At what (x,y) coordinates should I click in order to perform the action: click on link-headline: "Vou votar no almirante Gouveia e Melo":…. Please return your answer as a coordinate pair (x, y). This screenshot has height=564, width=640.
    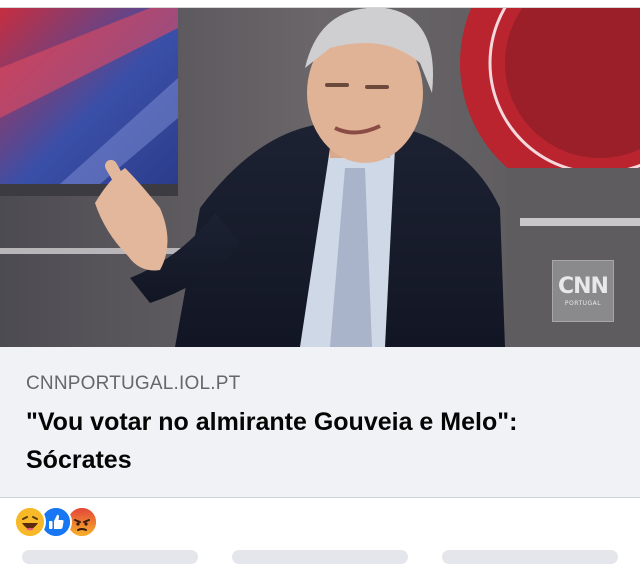
    Looking at the image, I should click on (321, 441).